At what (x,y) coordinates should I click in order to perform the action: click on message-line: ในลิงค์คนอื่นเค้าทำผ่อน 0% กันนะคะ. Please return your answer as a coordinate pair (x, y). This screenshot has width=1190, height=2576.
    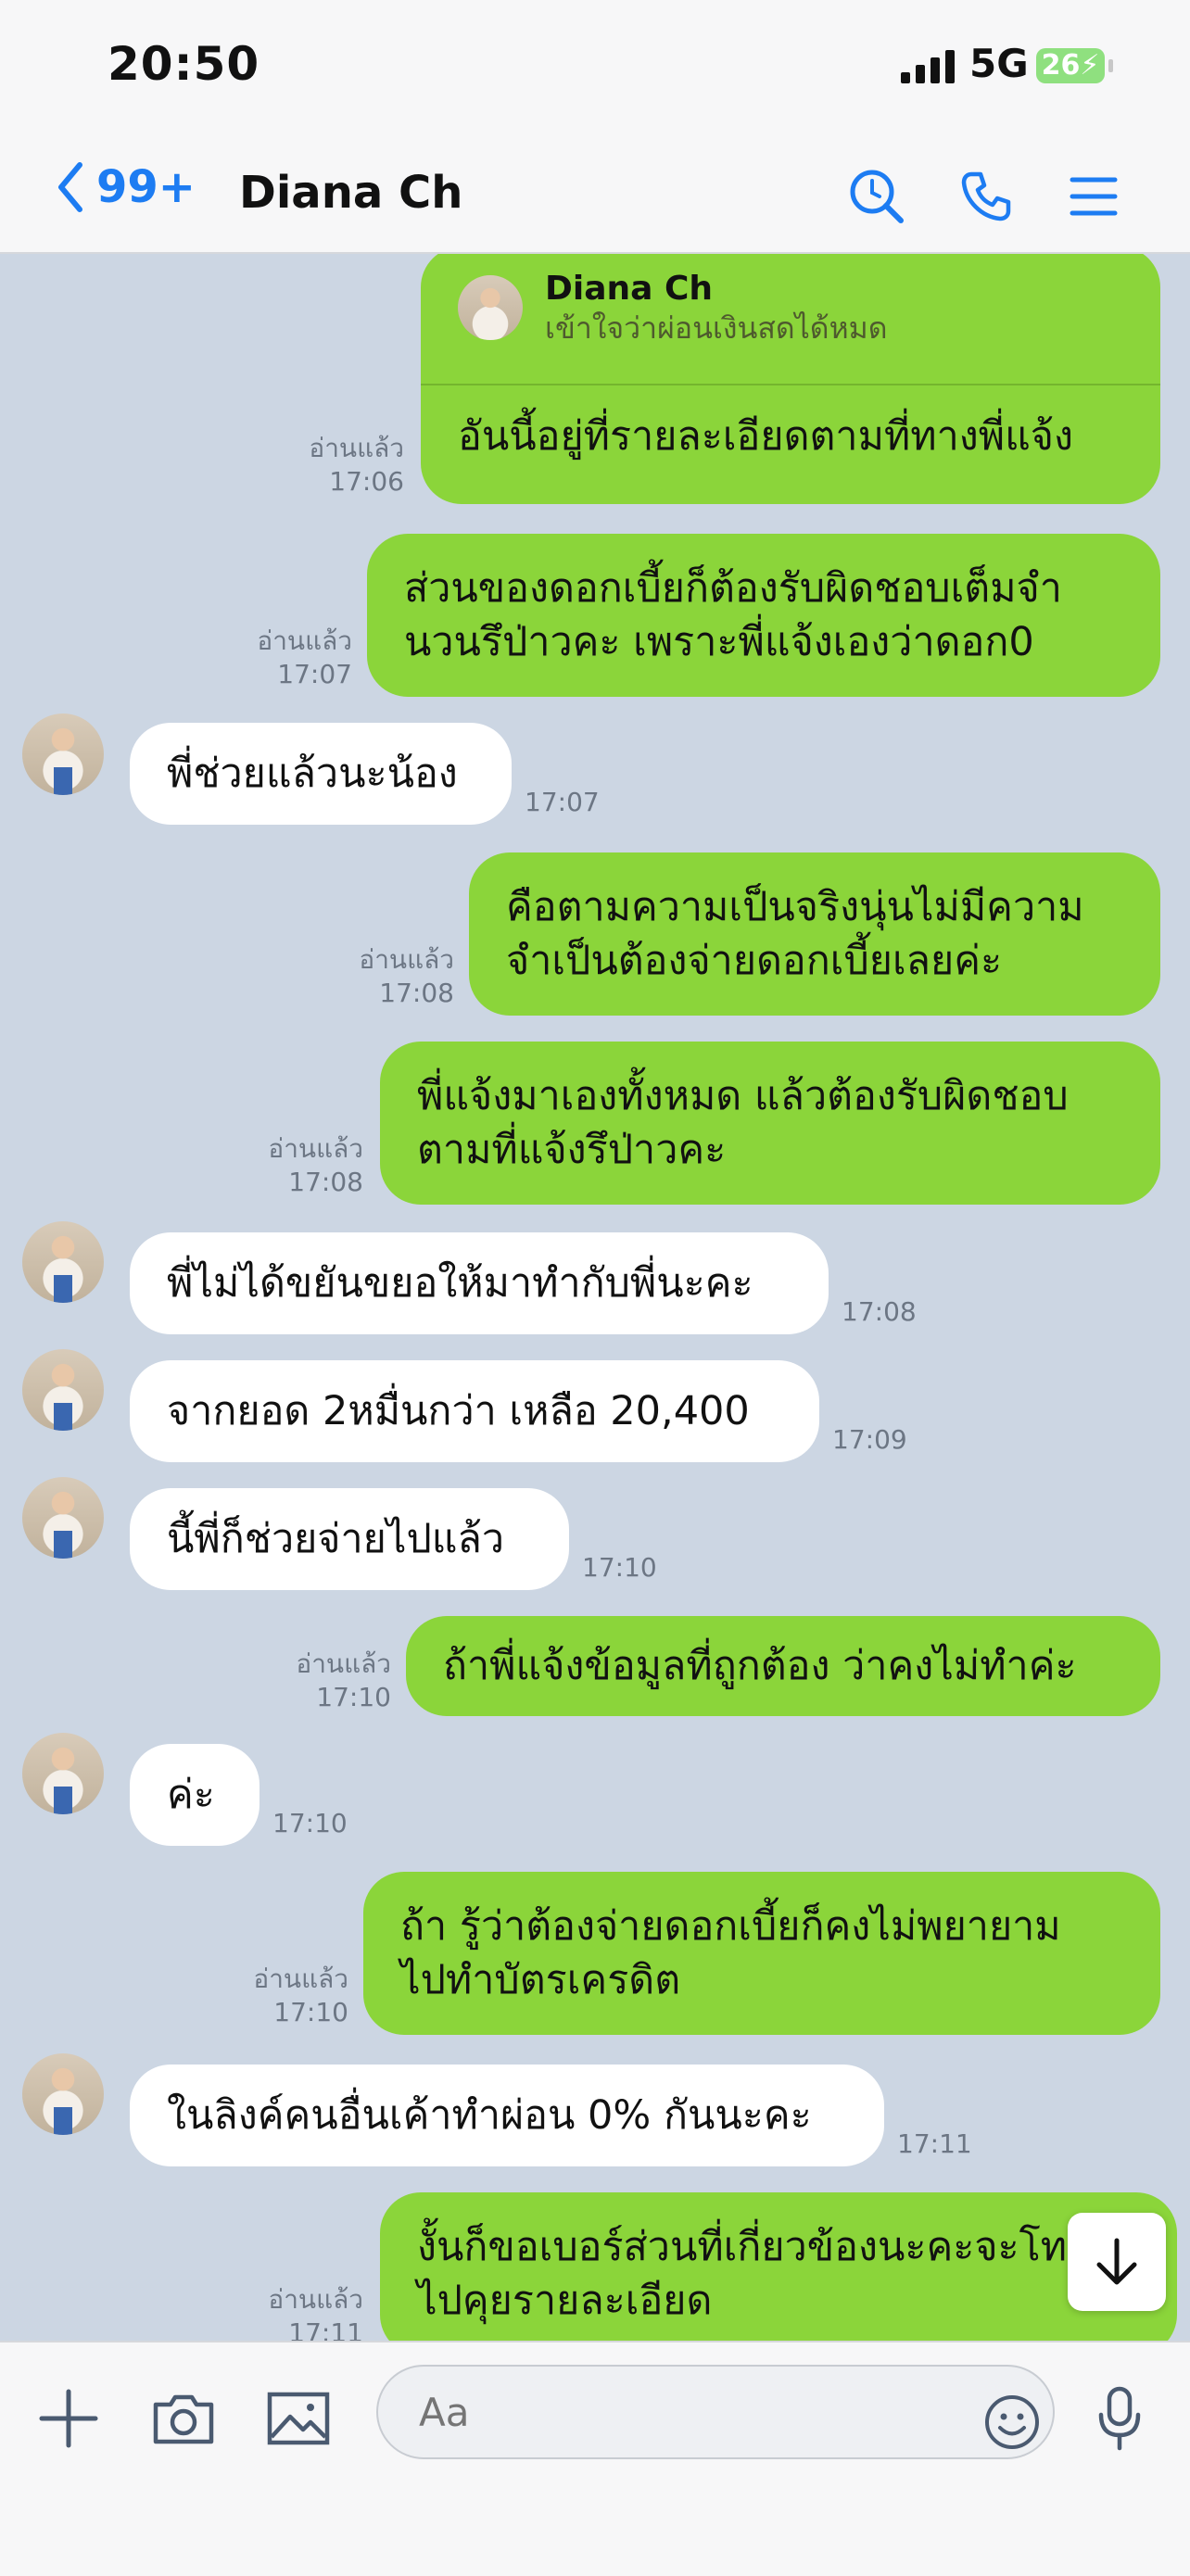
    Looking at the image, I should click on (489, 2115).